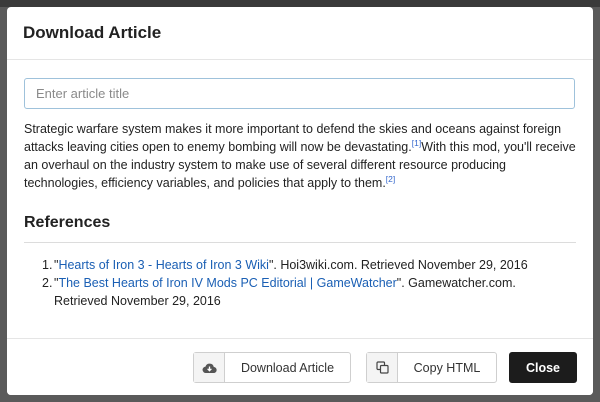 The height and width of the screenshot is (402, 600). What do you see at coordinates (416, 143) in the screenshot?
I see `citation-1-link: [1]` at bounding box center [416, 143].